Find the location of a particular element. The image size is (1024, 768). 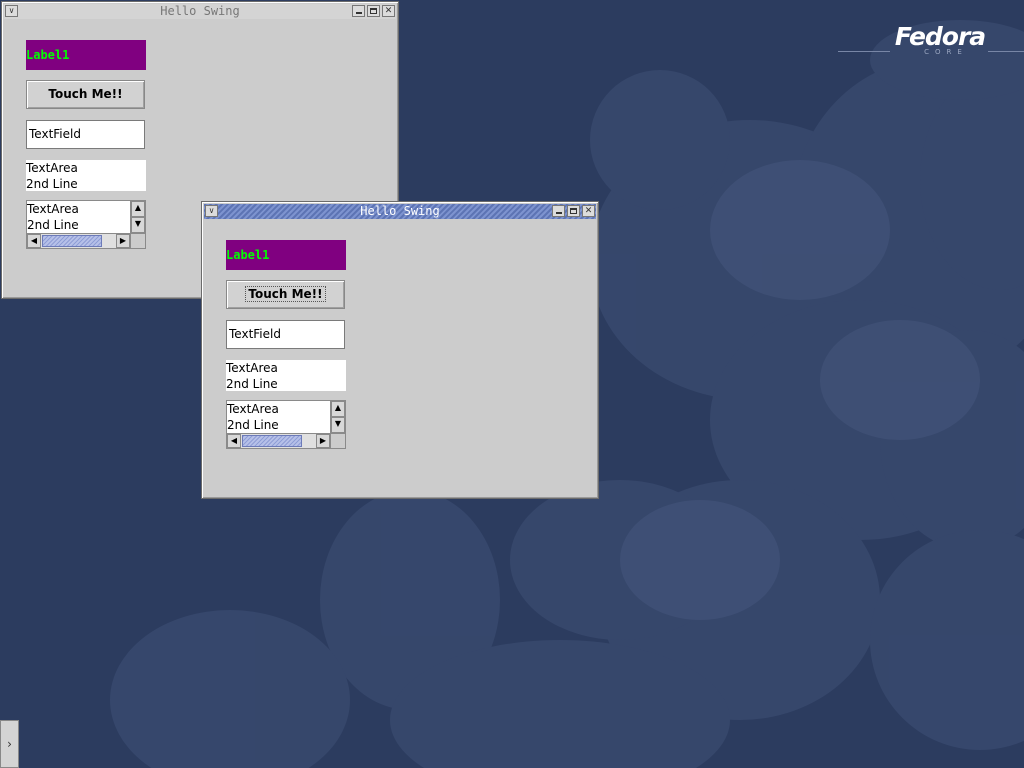

fedora-logo: Fedora CORE is located at coordinates (940, 39).